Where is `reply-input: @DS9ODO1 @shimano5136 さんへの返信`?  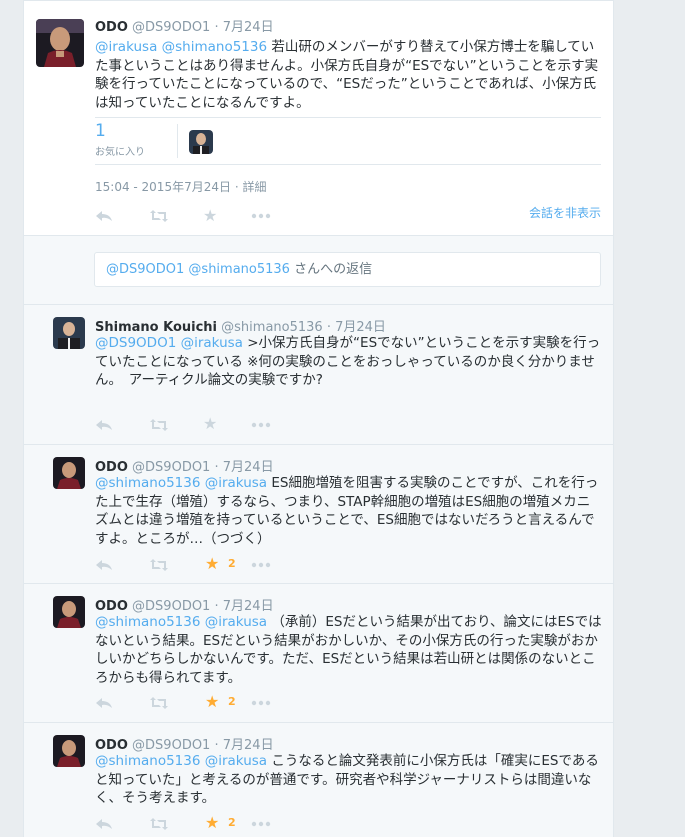 reply-input: @DS9ODO1 @shimano5136 さんへの返信 is located at coordinates (347, 269).